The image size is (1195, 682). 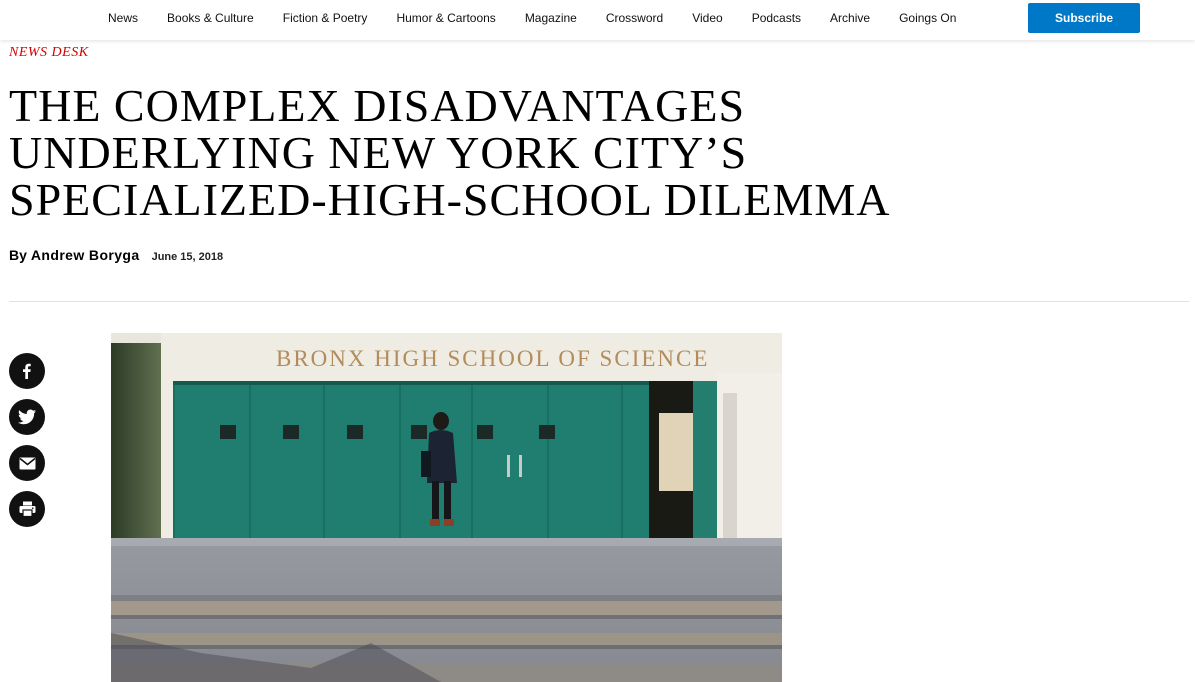 I want to click on header-divider, so click(x=599, y=301).